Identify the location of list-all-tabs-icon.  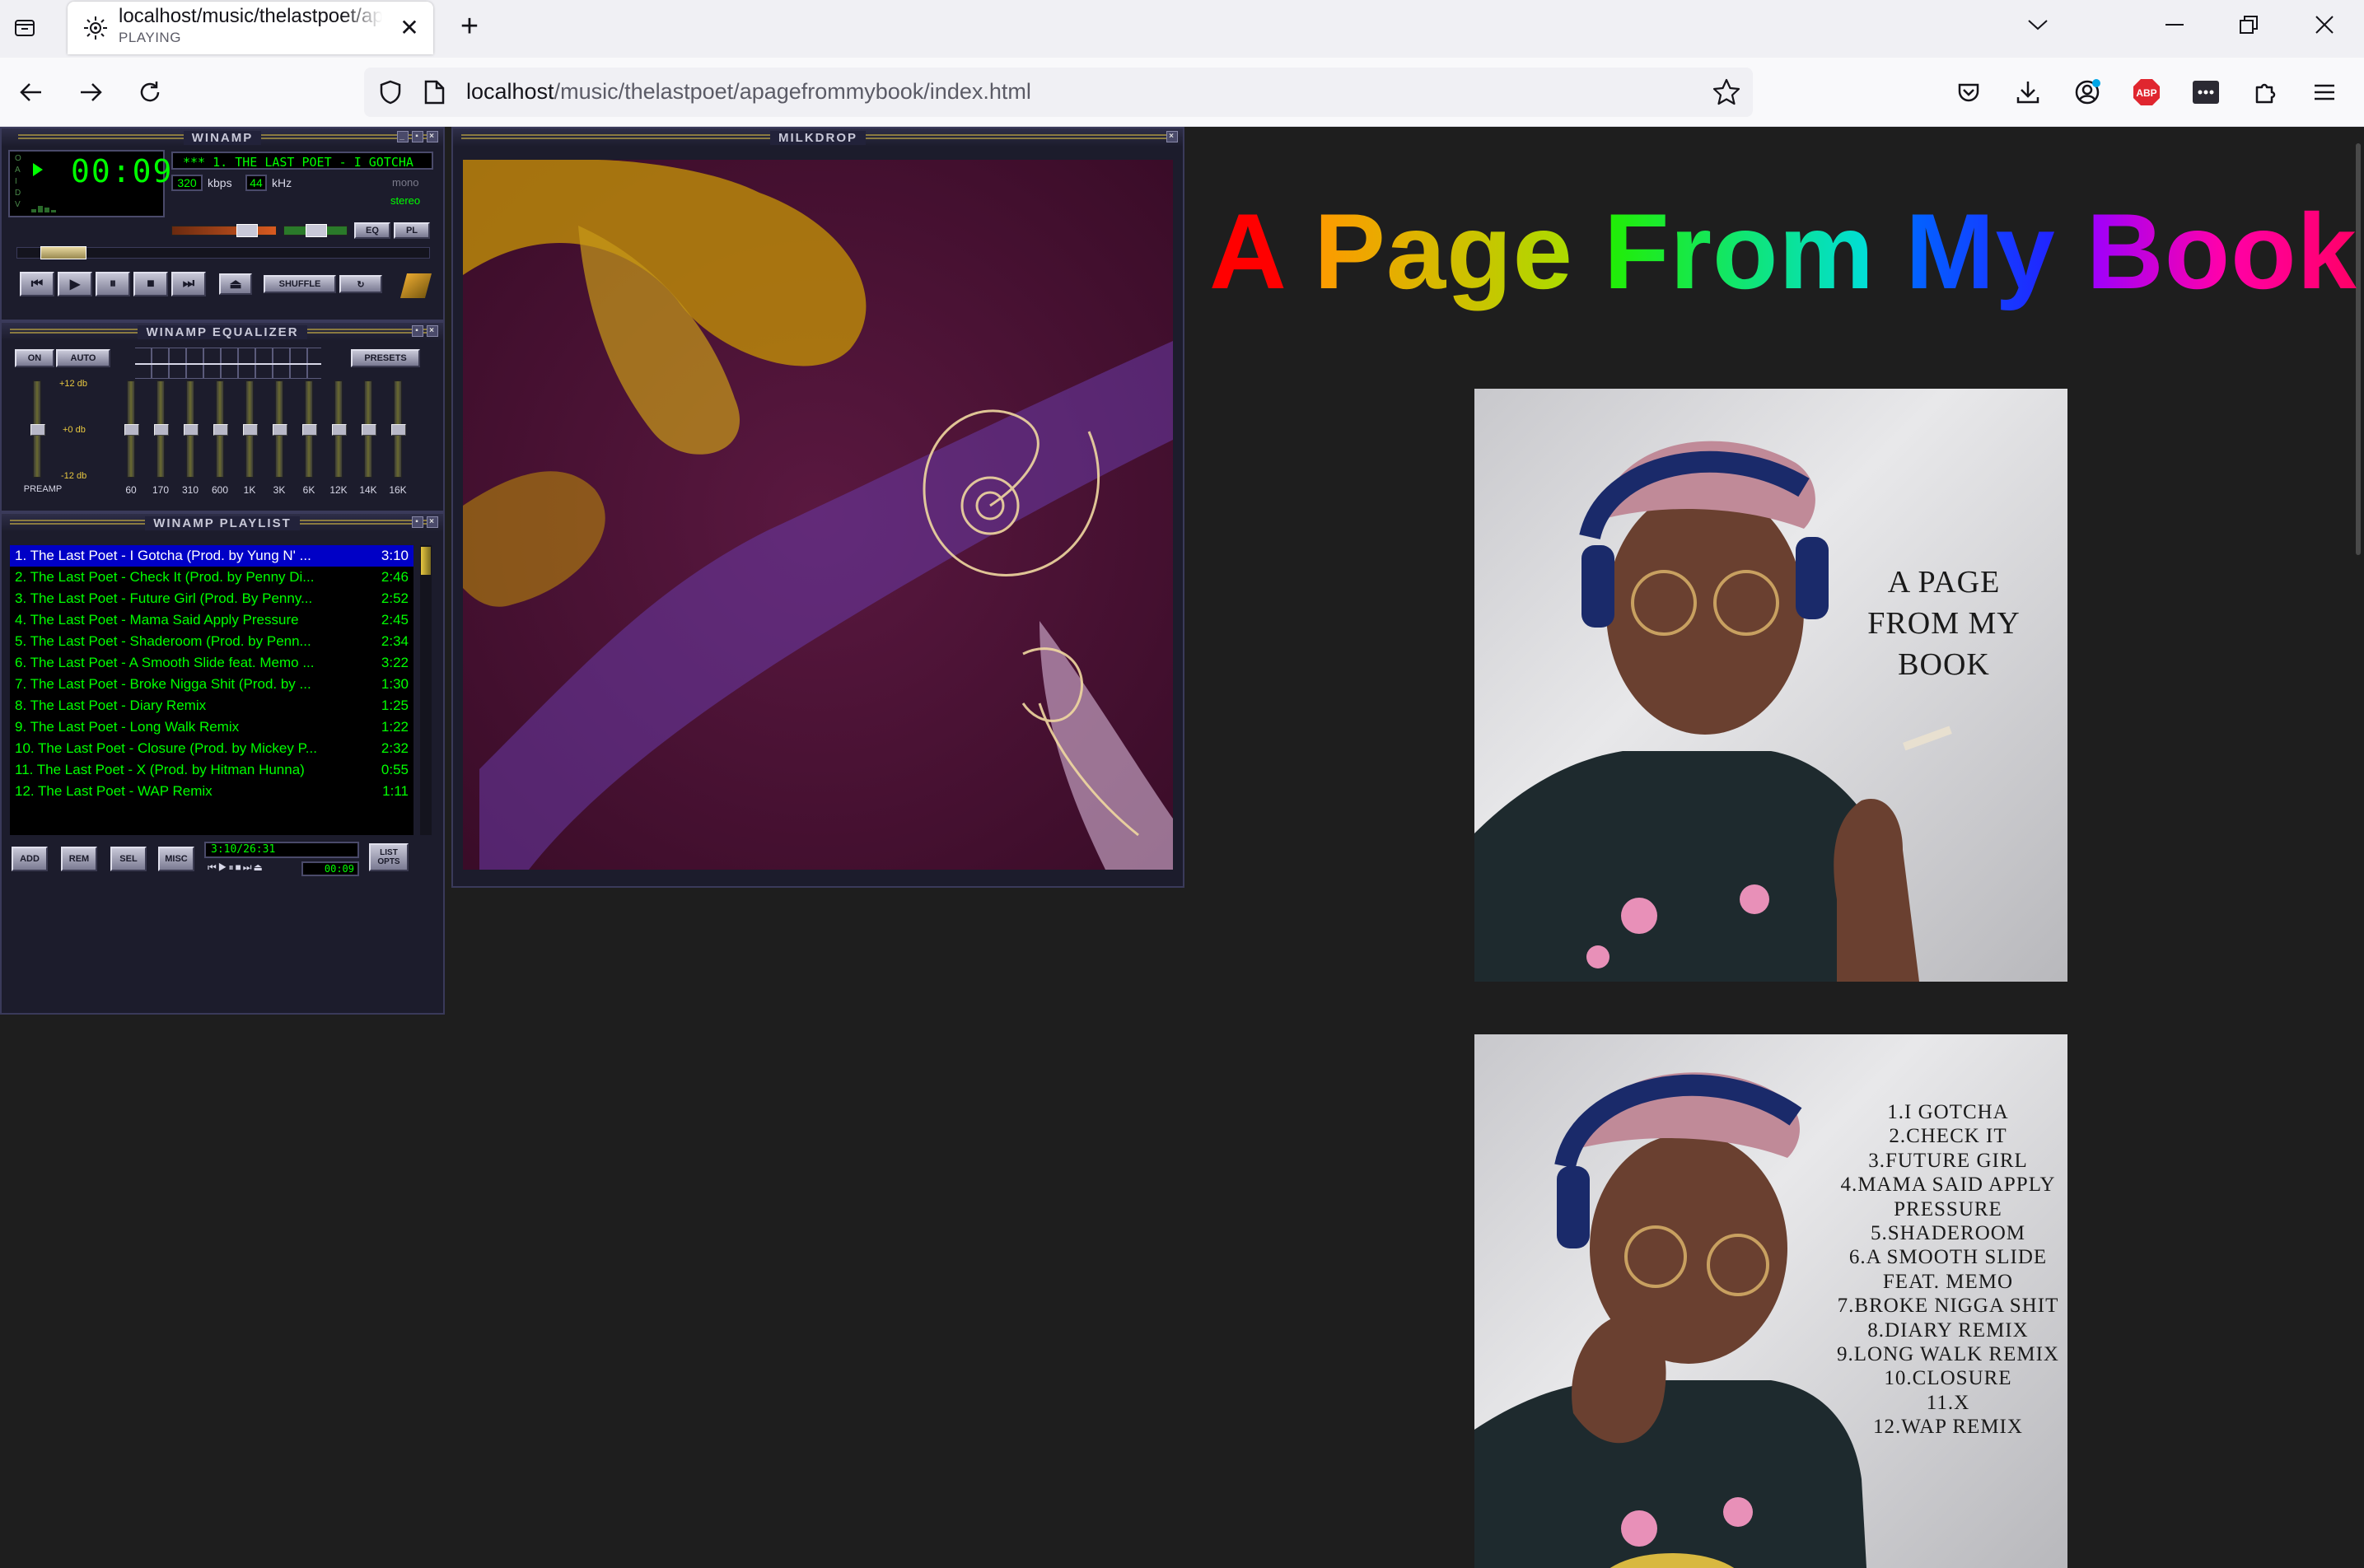
(2038, 25).